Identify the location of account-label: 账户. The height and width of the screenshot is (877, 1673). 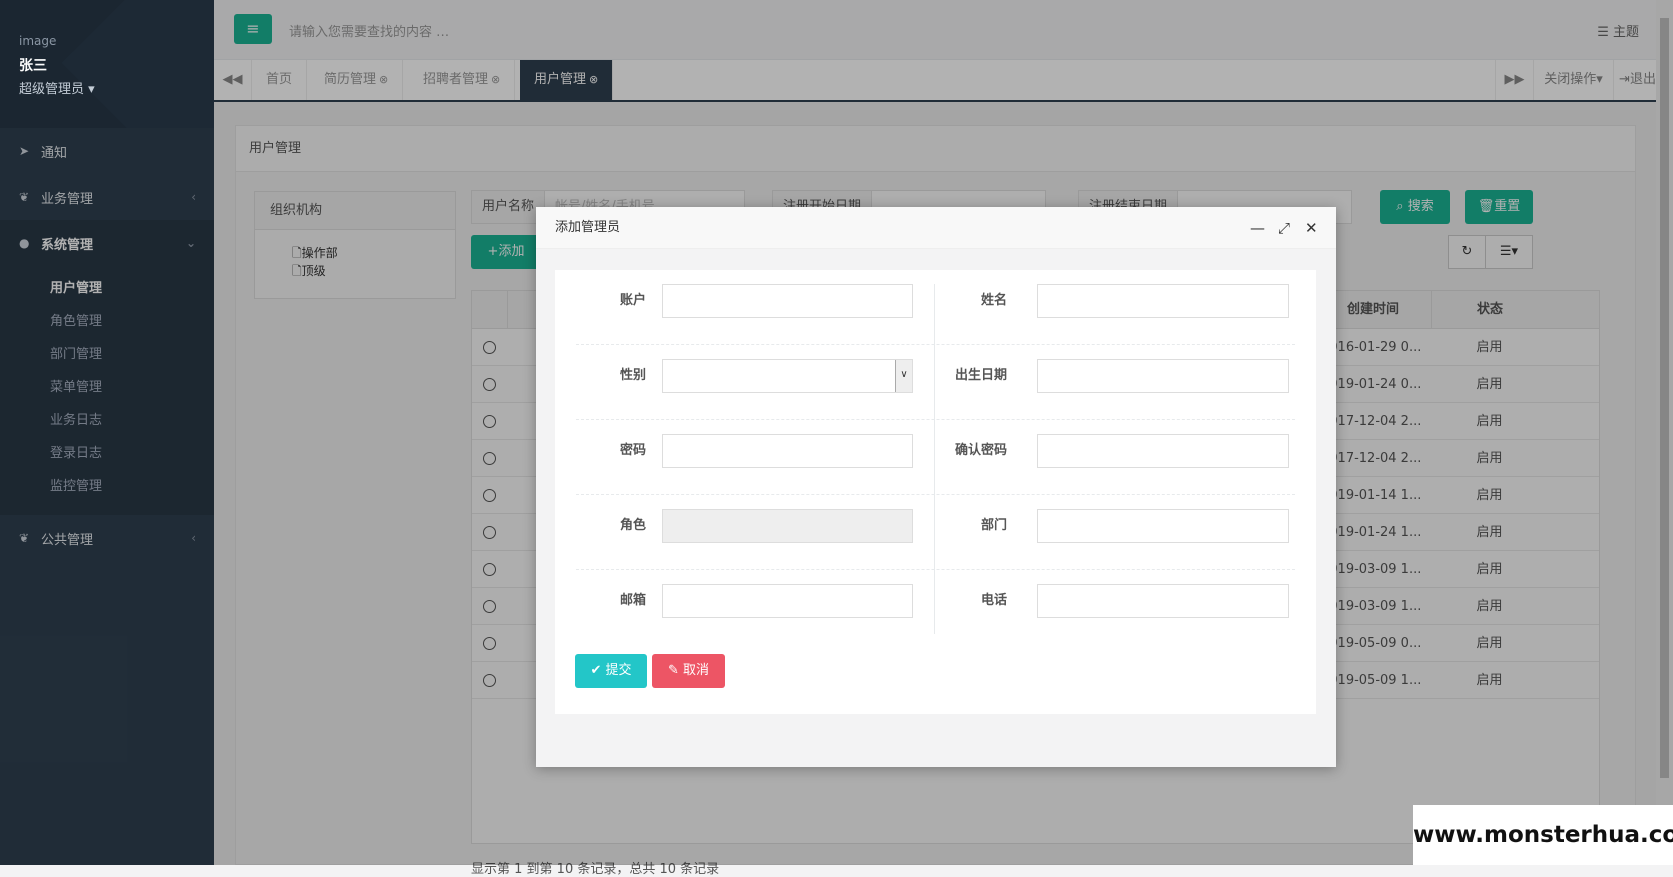
(632, 300).